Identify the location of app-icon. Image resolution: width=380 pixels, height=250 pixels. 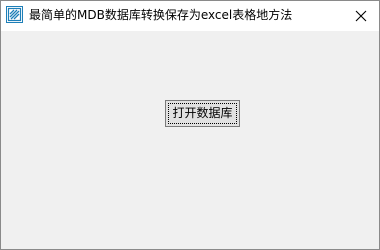
(14, 14).